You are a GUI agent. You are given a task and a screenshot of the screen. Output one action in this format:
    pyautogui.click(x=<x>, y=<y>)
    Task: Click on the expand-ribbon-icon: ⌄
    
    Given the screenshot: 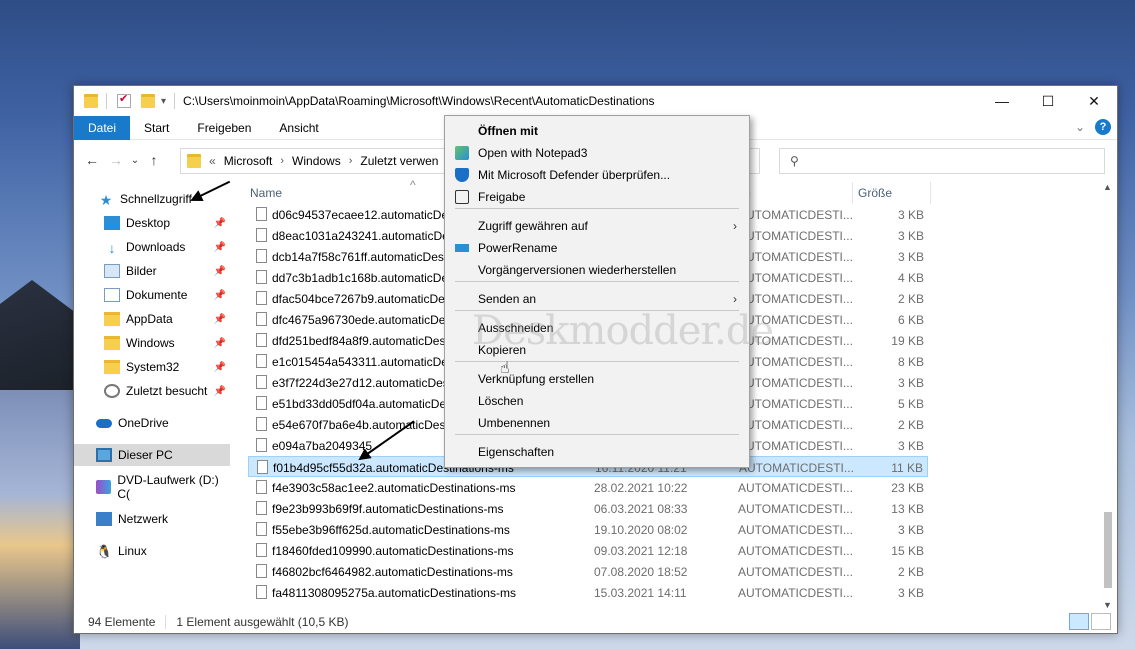 What is the action you would take?
    pyautogui.click(x=1080, y=127)
    